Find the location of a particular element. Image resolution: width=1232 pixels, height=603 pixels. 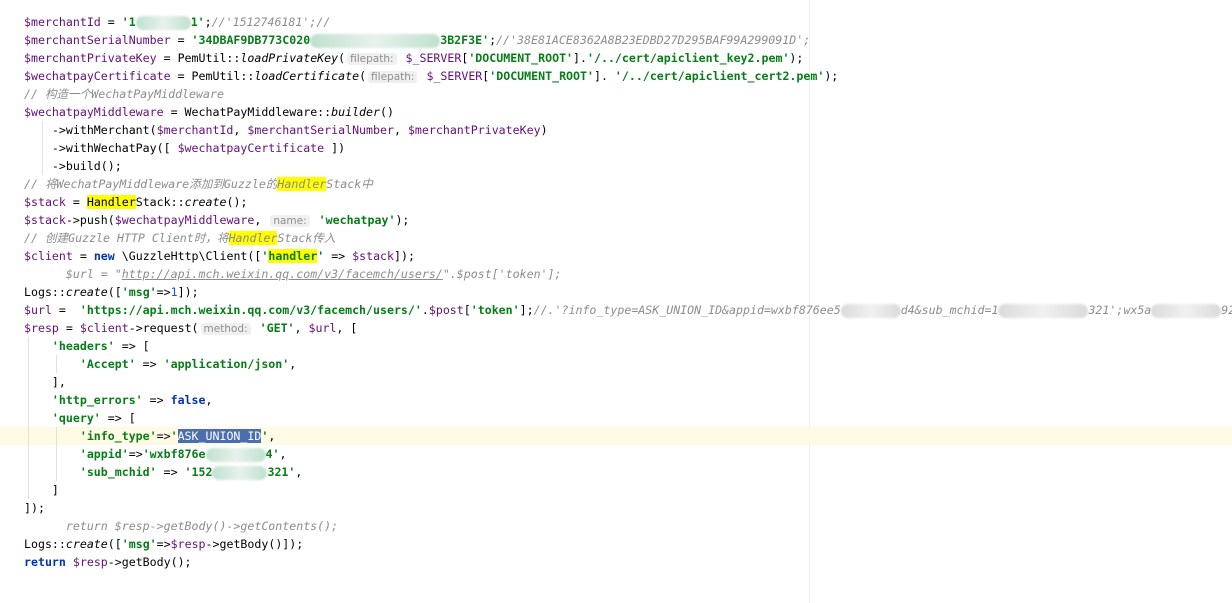

code-token: 'Accept' is located at coordinates (107, 364).